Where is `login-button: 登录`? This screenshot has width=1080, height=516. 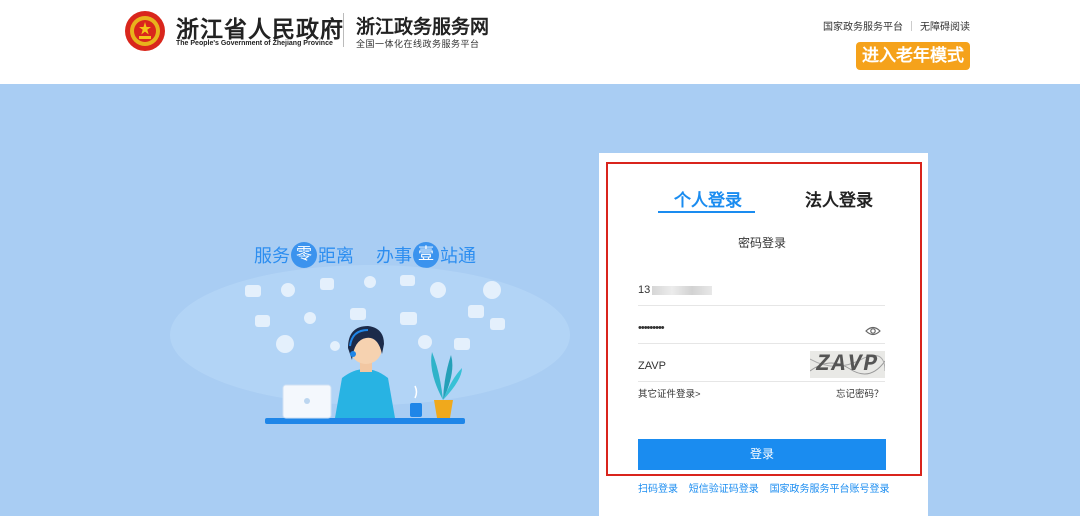
login-button: 登录 is located at coordinates (762, 454).